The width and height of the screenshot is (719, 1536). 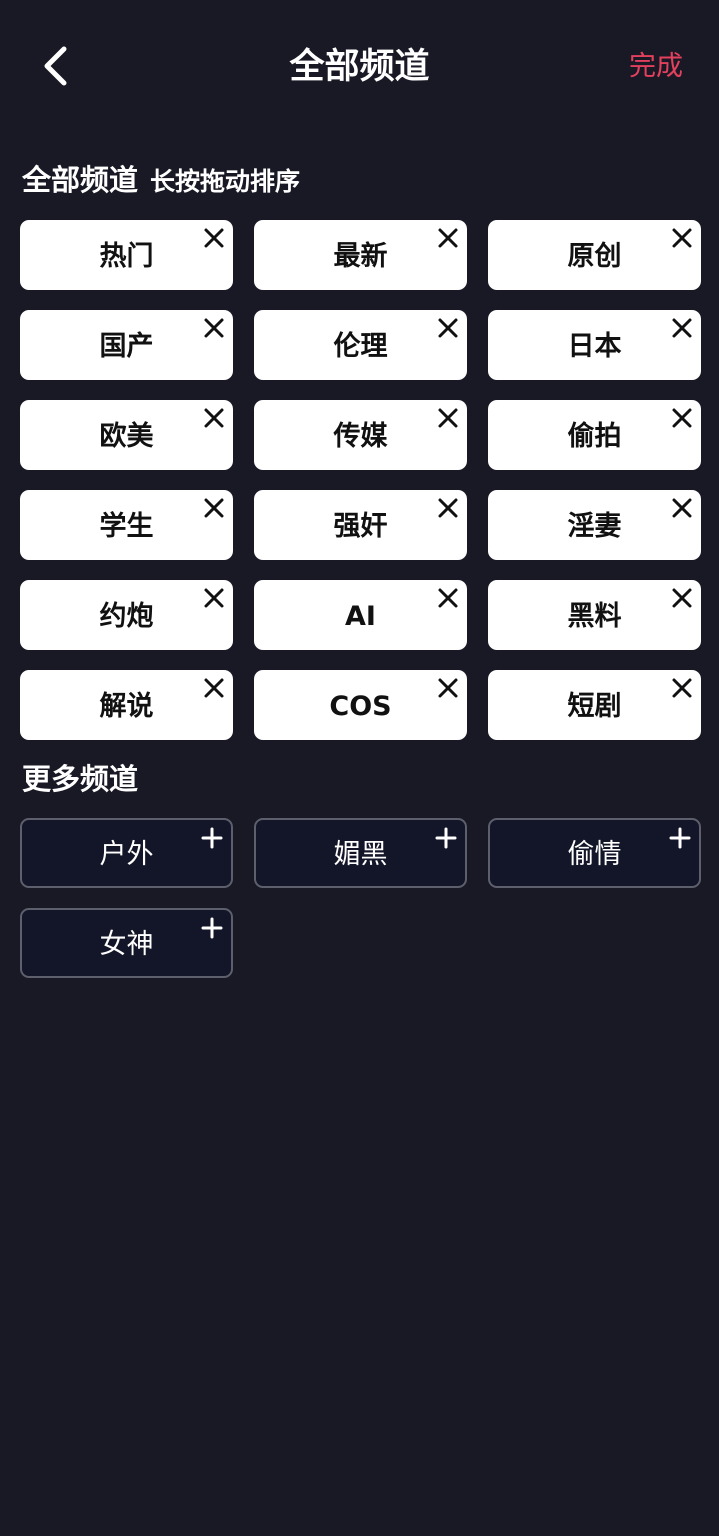 I want to click on page-title: 全部频道, so click(x=359, y=67).